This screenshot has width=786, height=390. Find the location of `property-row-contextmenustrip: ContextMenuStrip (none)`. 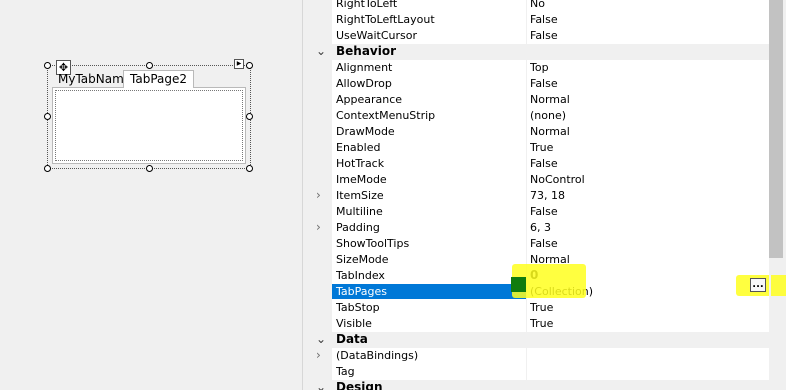

property-row-contextmenustrip: ContextMenuStrip (none) is located at coordinates (539, 116).